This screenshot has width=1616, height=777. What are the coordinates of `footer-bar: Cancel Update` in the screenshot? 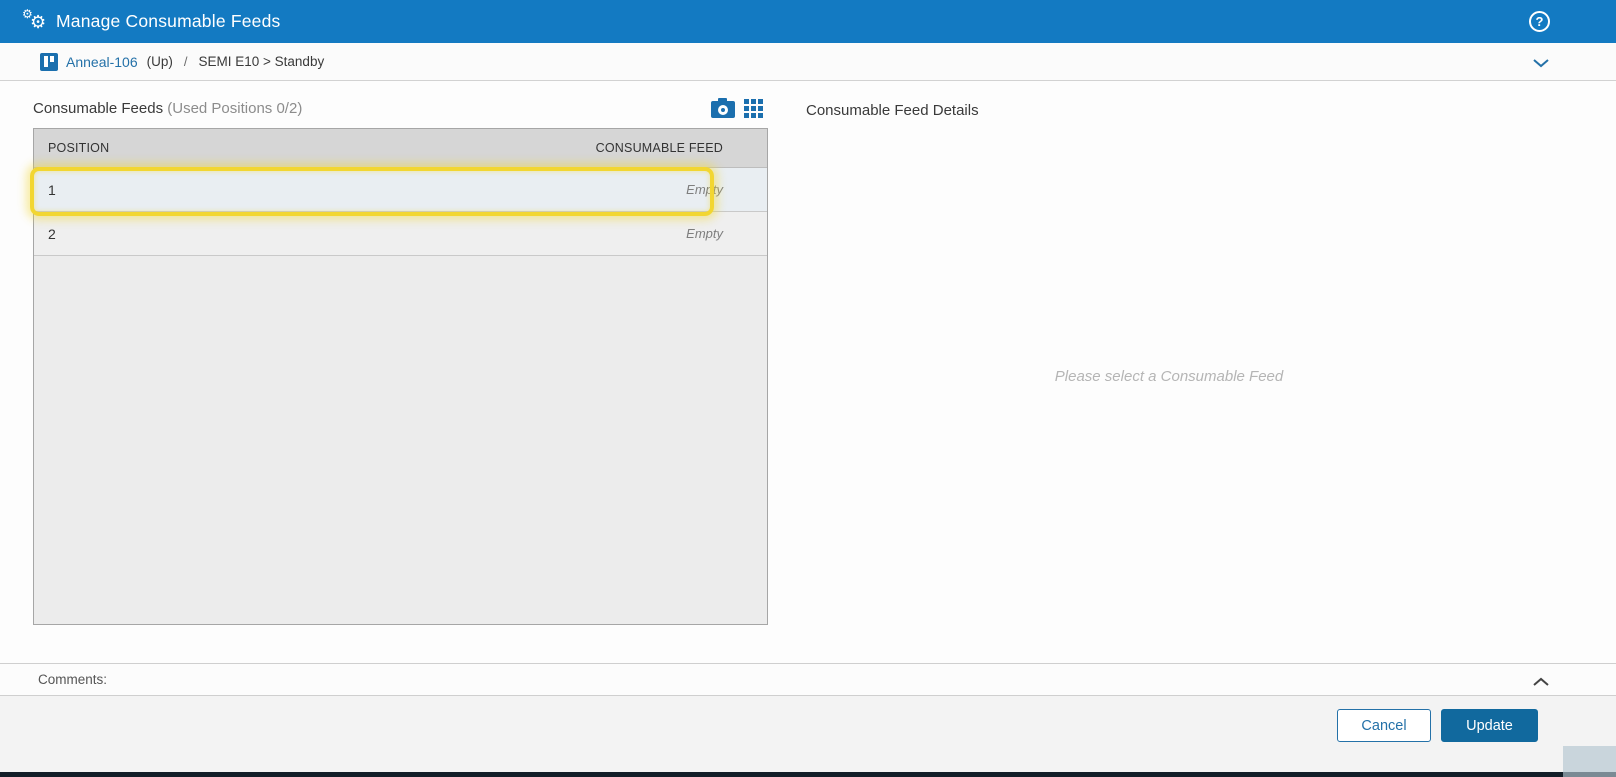 It's located at (808, 734).